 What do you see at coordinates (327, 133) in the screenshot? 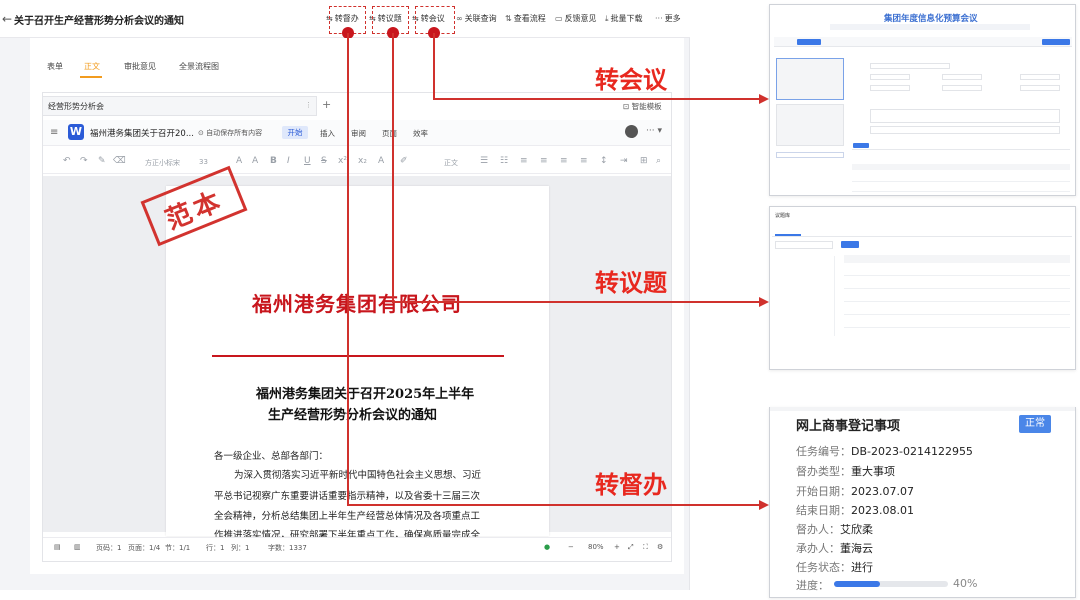
I see `ribbon-tab-insert: 插入` at bounding box center [327, 133].